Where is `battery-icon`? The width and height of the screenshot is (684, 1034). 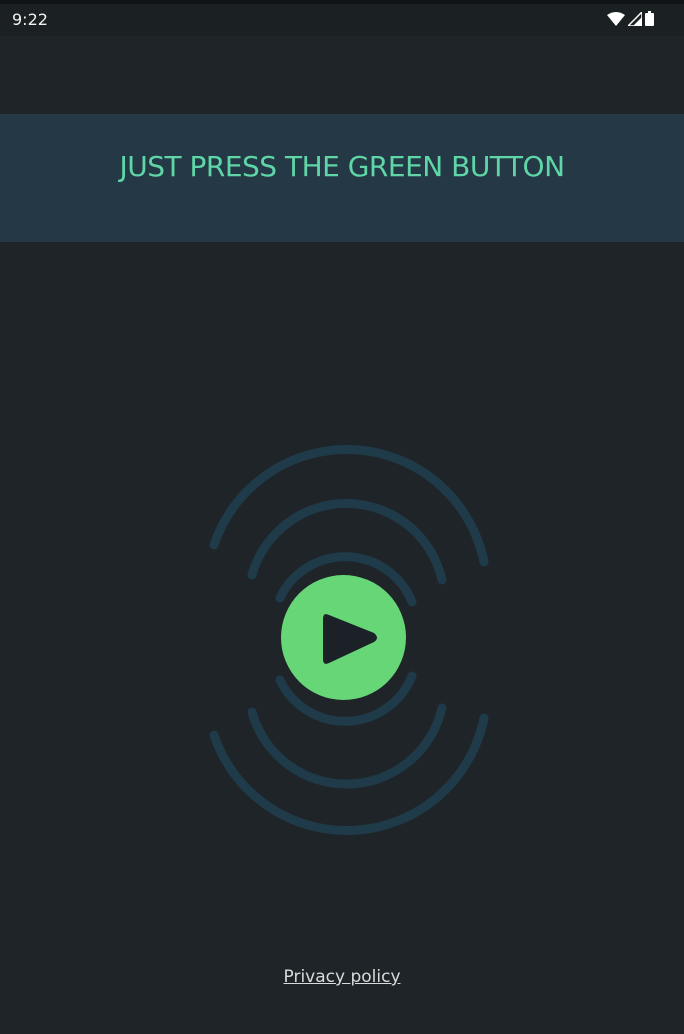
battery-icon is located at coordinates (649, 18).